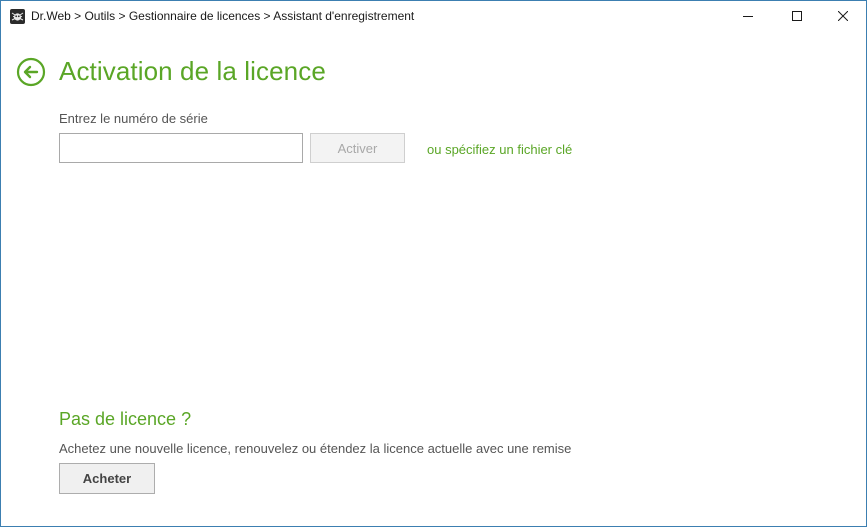  Describe the element at coordinates (181, 148) in the screenshot. I see `serial-number-input` at that location.